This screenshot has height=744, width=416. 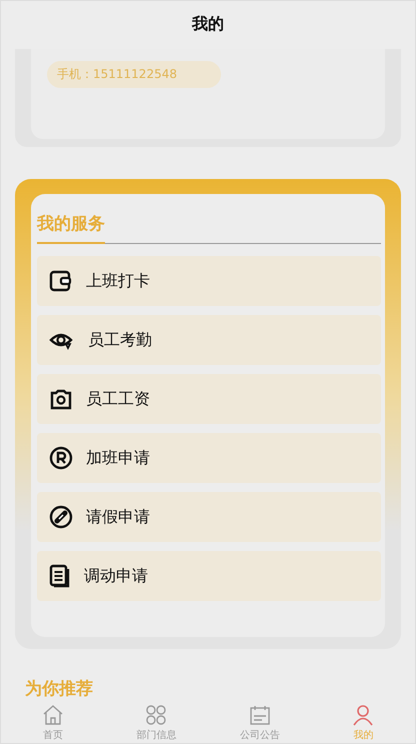 What do you see at coordinates (134, 74) in the screenshot?
I see `phone-number: 手机：15111122548` at bounding box center [134, 74].